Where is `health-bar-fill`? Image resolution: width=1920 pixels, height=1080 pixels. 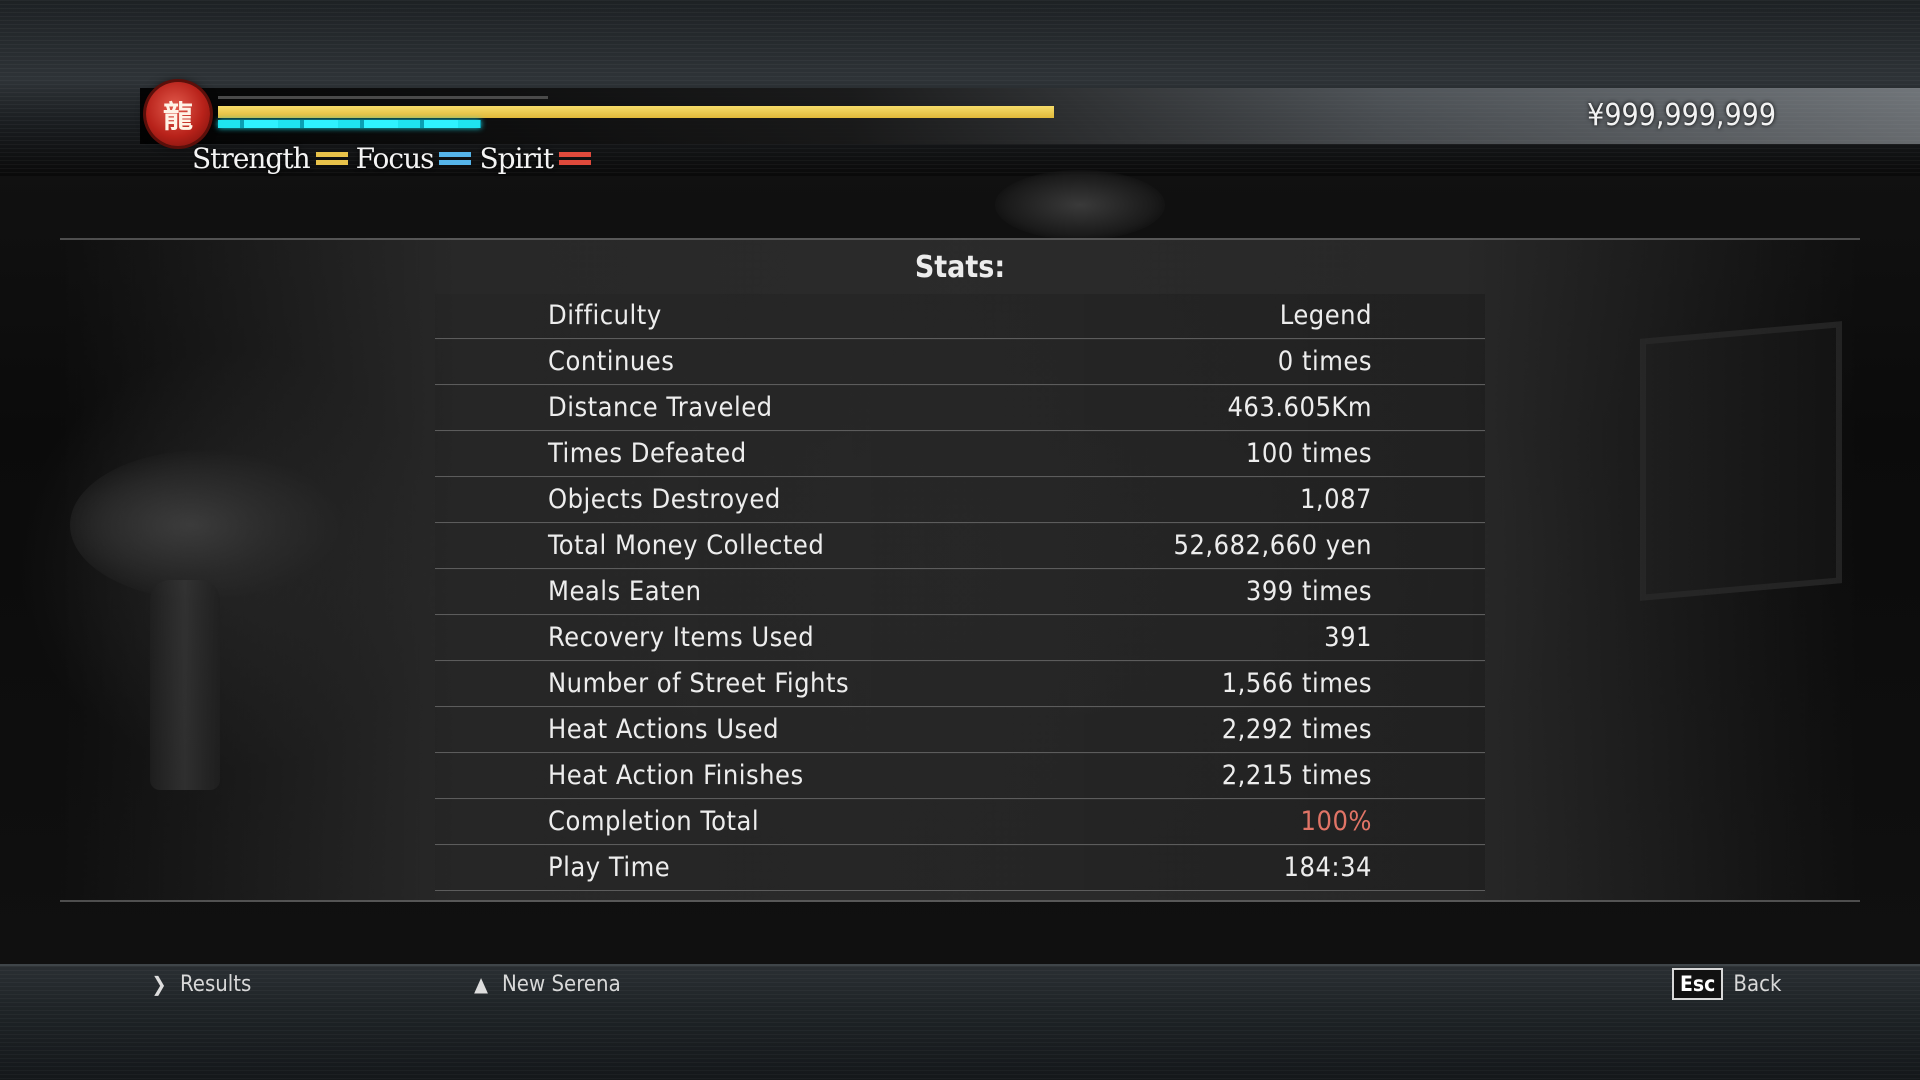
health-bar-fill is located at coordinates (636, 112).